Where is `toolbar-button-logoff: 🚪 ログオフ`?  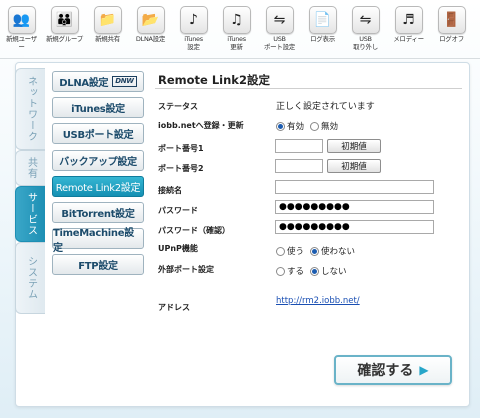 toolbar-button-logoff: 🚪 ログオフ is located at coordinates (451, 31).